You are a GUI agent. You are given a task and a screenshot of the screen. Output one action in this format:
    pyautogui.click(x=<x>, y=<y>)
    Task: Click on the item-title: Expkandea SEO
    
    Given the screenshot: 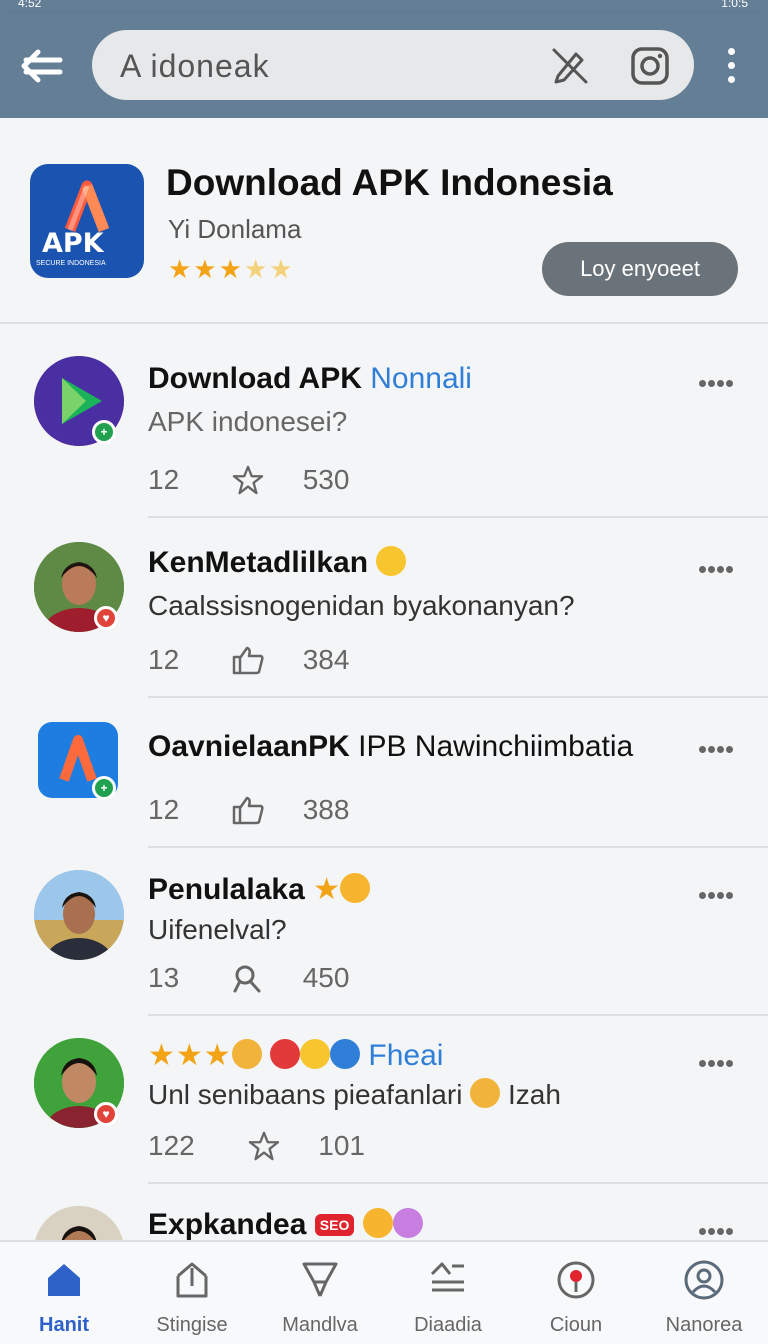 What is the action you would take?
    pyautogui.click(x=285, y=1224)
    